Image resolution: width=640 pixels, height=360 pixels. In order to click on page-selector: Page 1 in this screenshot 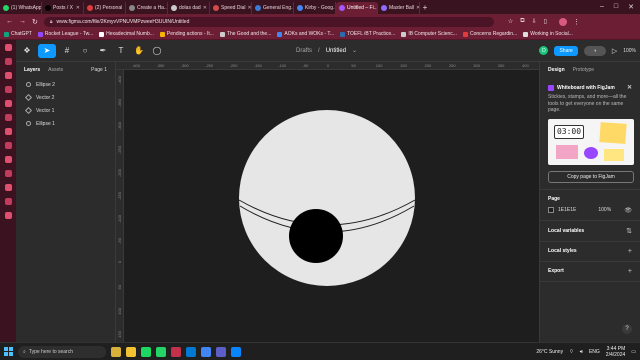, I will do `click(99, 70)`.